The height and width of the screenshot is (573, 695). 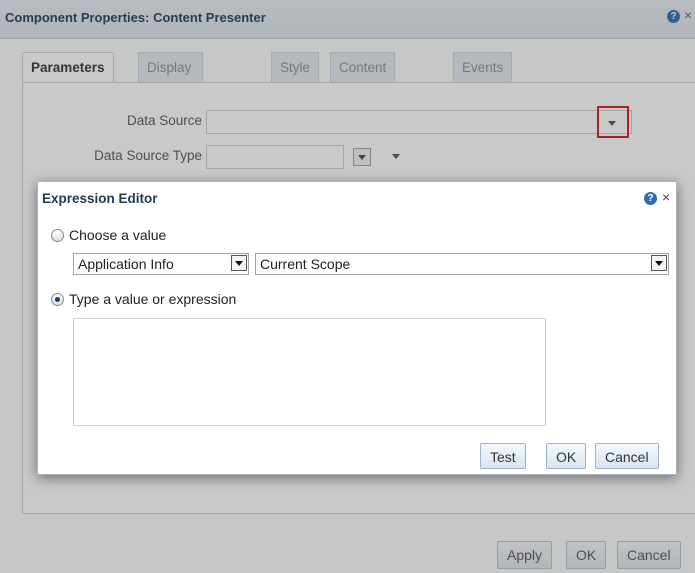 What do you see at coordinates (309, 372) in the screenshot?
I see `expression-textarea` at bounding box center [309, 372].